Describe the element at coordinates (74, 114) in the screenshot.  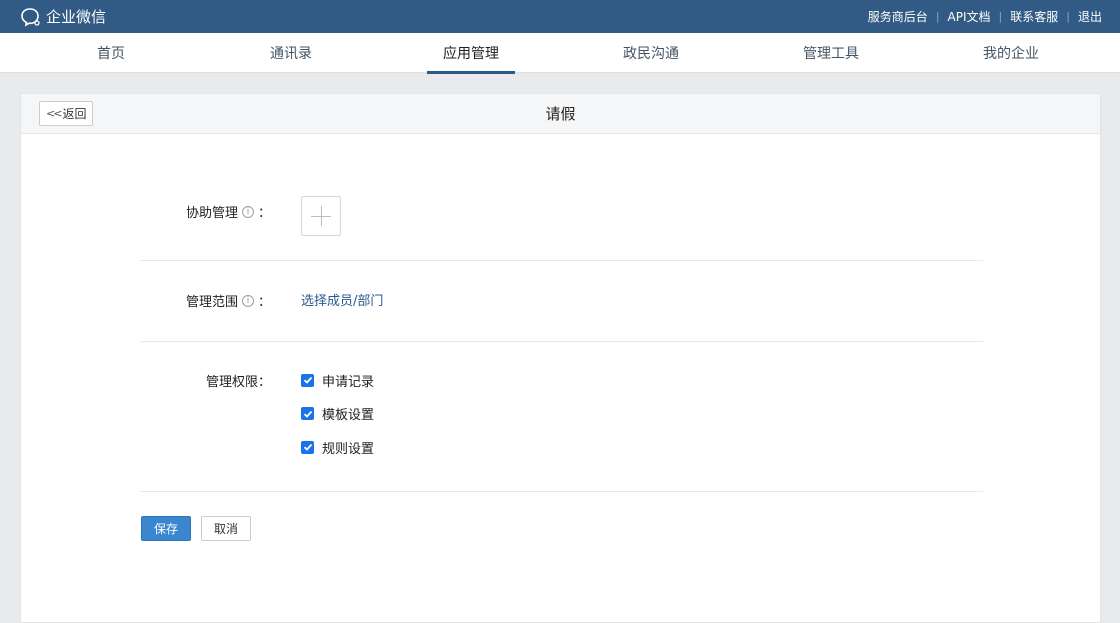
I see `back-label: 返回` at that location.